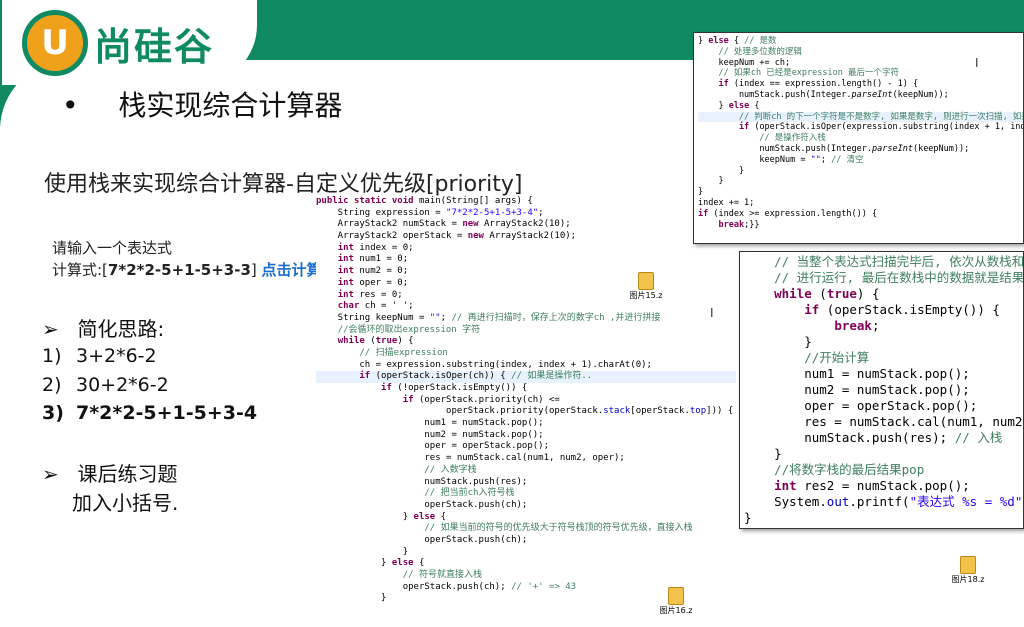 The height and width of the screenshot is (627, 1024). I want to click on expression-close: ], so click(253, 270).